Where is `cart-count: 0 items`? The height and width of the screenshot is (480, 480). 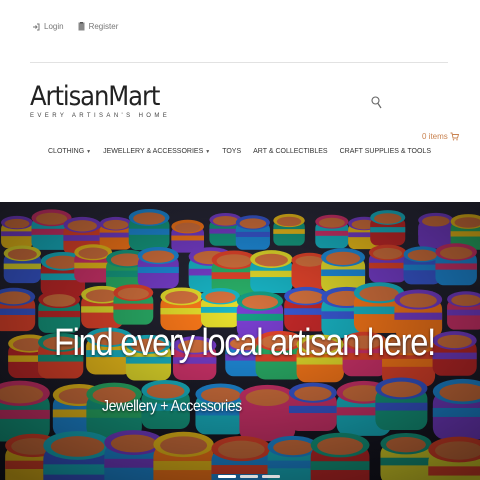 cart-count: 0 items is located at coordinates (435, 136).